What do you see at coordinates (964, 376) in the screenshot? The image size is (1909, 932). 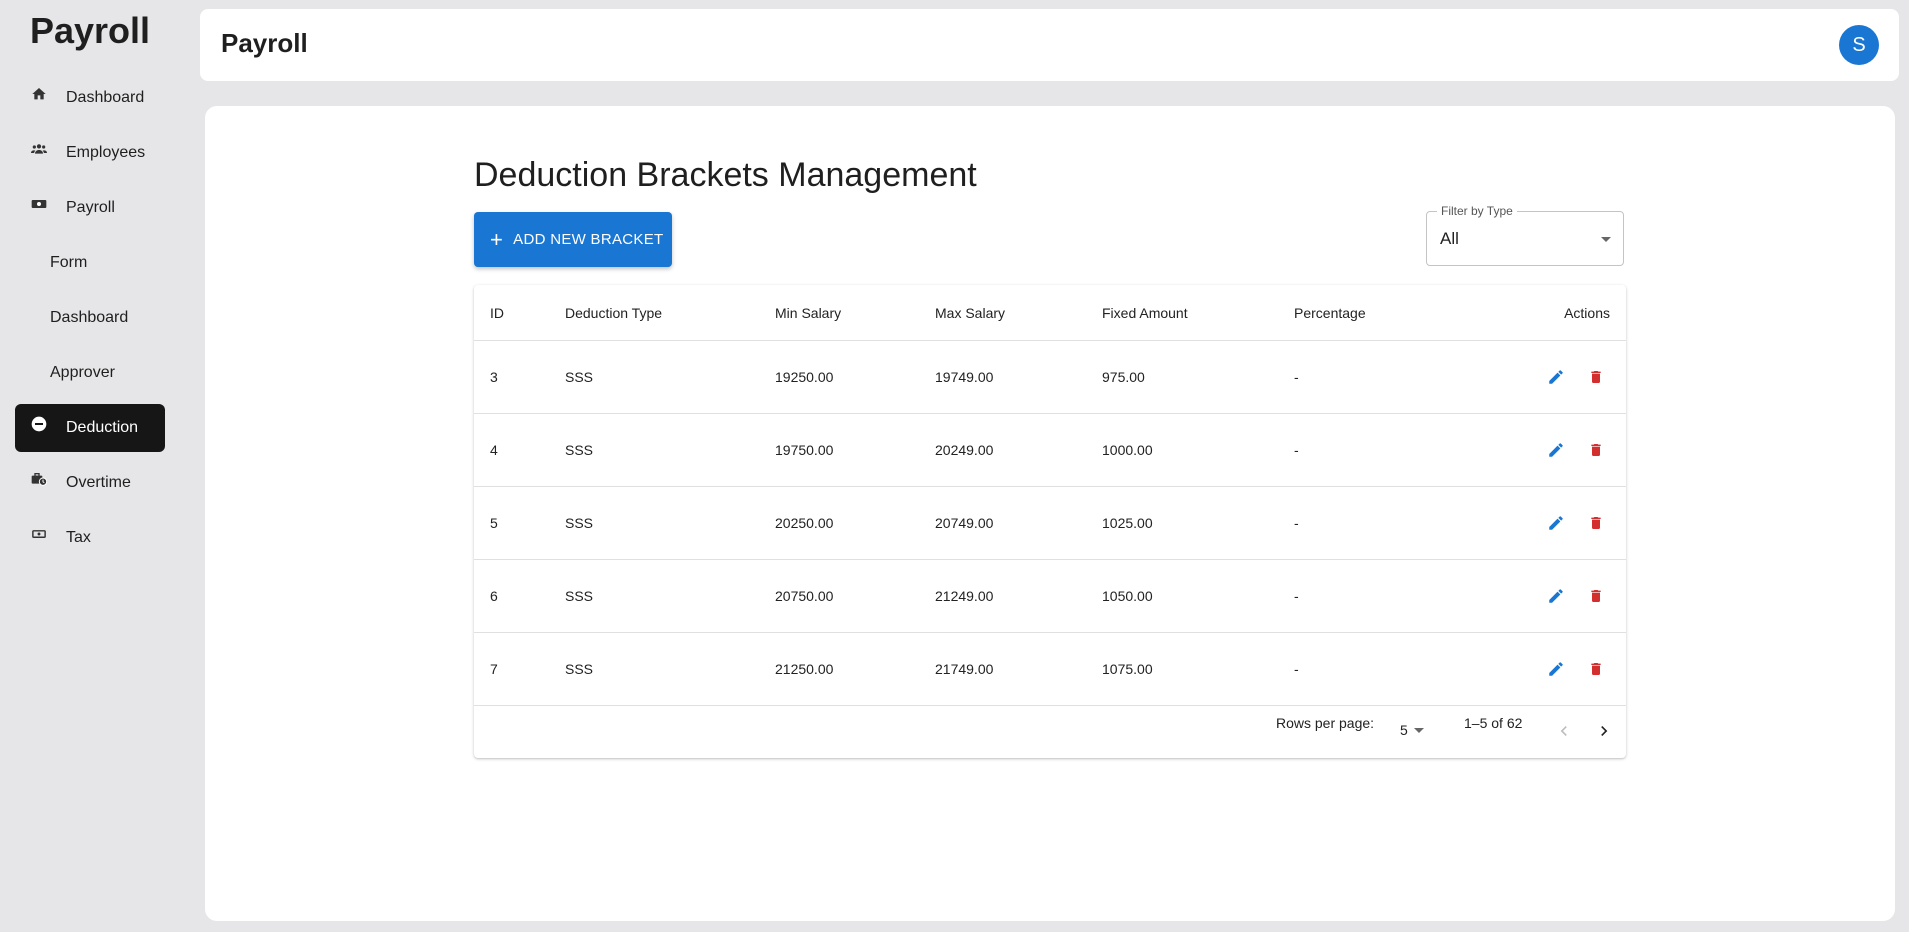 I see `cell-max-salary: 19749.00` at bounding box center [964, 376].